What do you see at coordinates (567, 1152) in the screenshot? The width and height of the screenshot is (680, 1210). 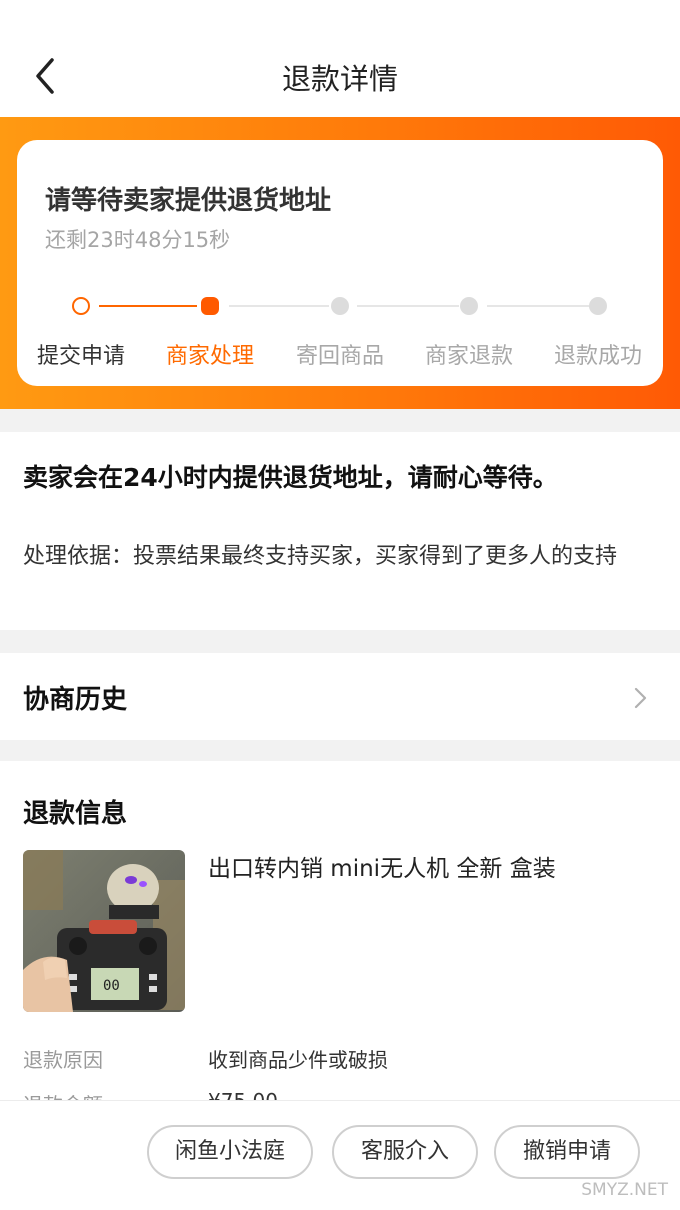 I see `cancel-request-button: 撤销申请` at bounding box center [567, 1152].